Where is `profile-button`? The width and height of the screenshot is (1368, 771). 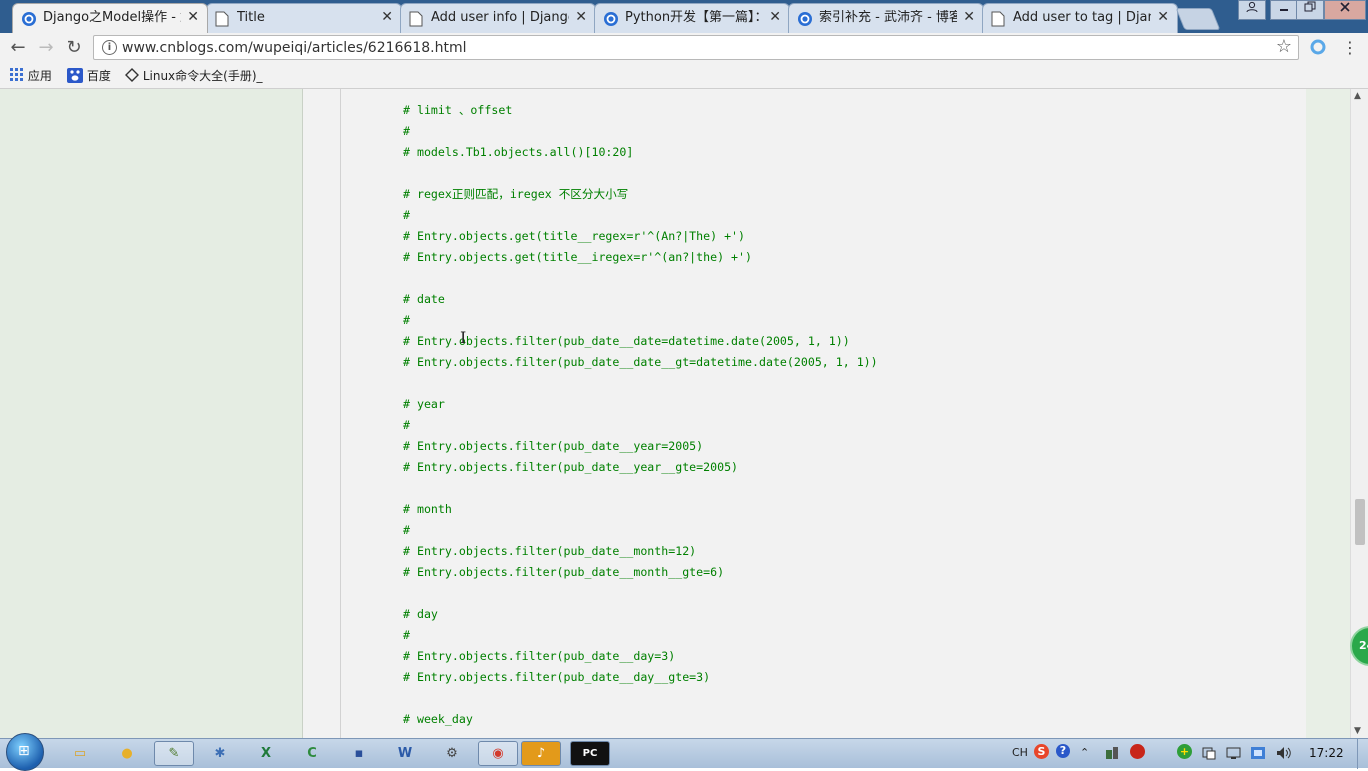
profile-button is located at coordinates (1252, 10).